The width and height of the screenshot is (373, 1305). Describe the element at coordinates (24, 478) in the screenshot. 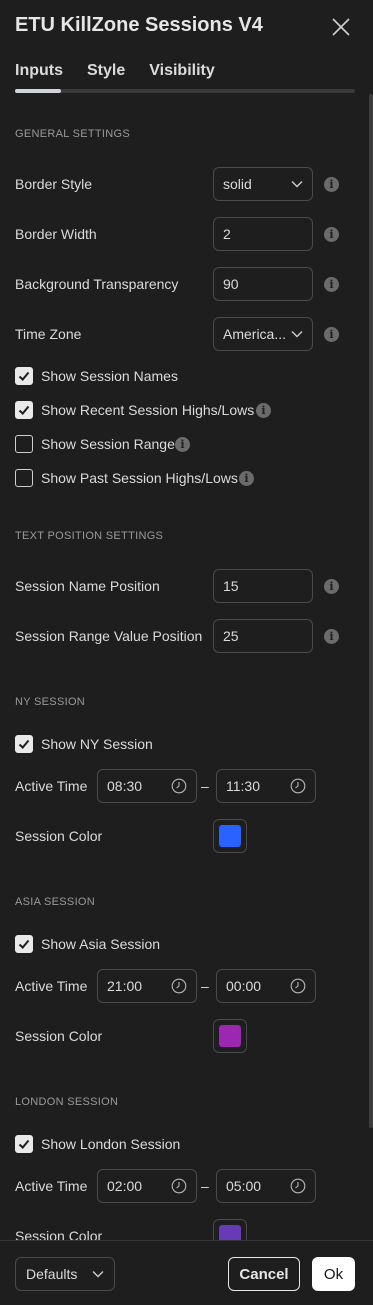

I see `show-past-highs-lows-checkbox` at that location.